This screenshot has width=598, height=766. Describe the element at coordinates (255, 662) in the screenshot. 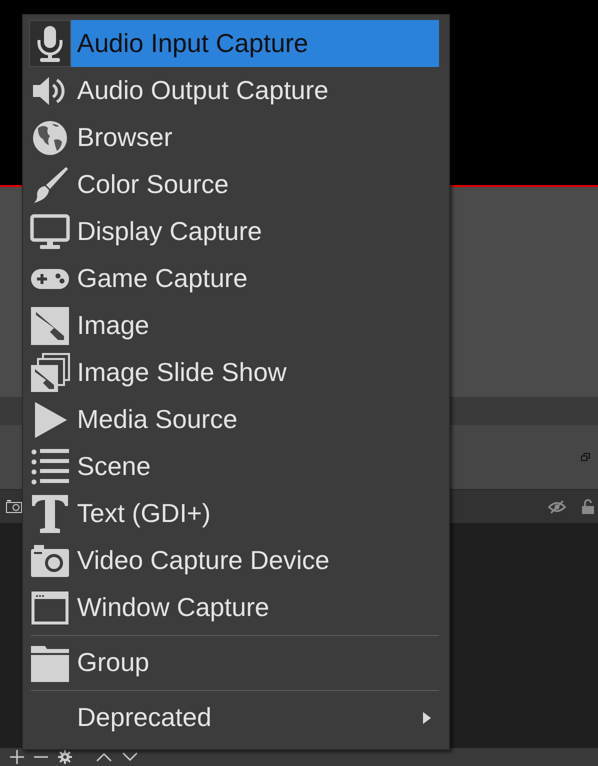

I see `menu-item: Group` at that location.